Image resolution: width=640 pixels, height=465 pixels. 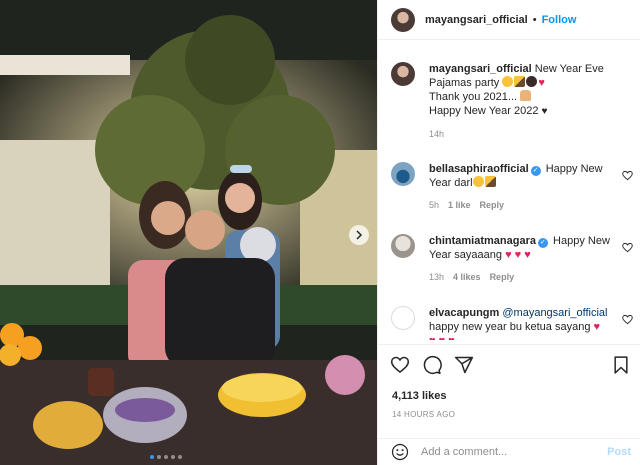 What do you see at coordinates (464, 365) in the screenshot?
I see `share-icon` at bounding box center [464, 365].